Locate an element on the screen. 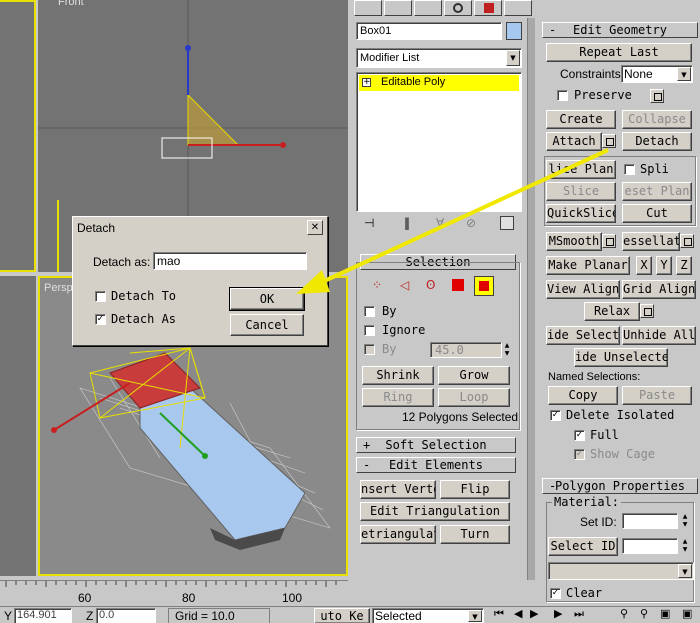 This screenshot has height=623, width=700. next-frame-icon: ▶ is located at coordinates (558, 613).